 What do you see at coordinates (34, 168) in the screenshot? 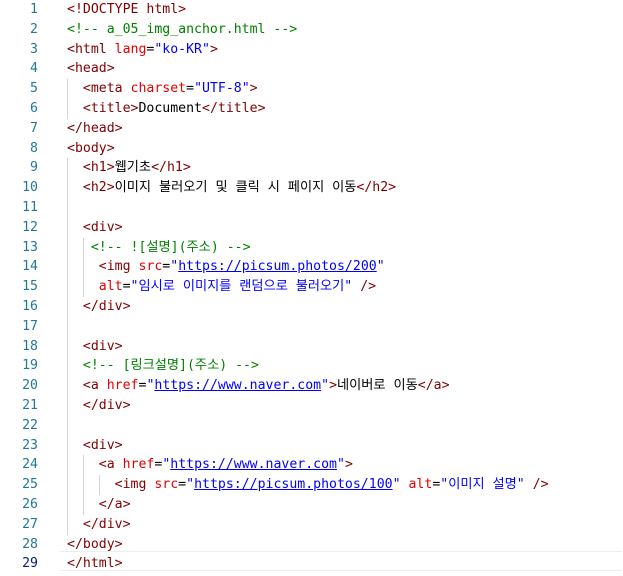
I see `line-number: 9` at bounding box center [34, 168].